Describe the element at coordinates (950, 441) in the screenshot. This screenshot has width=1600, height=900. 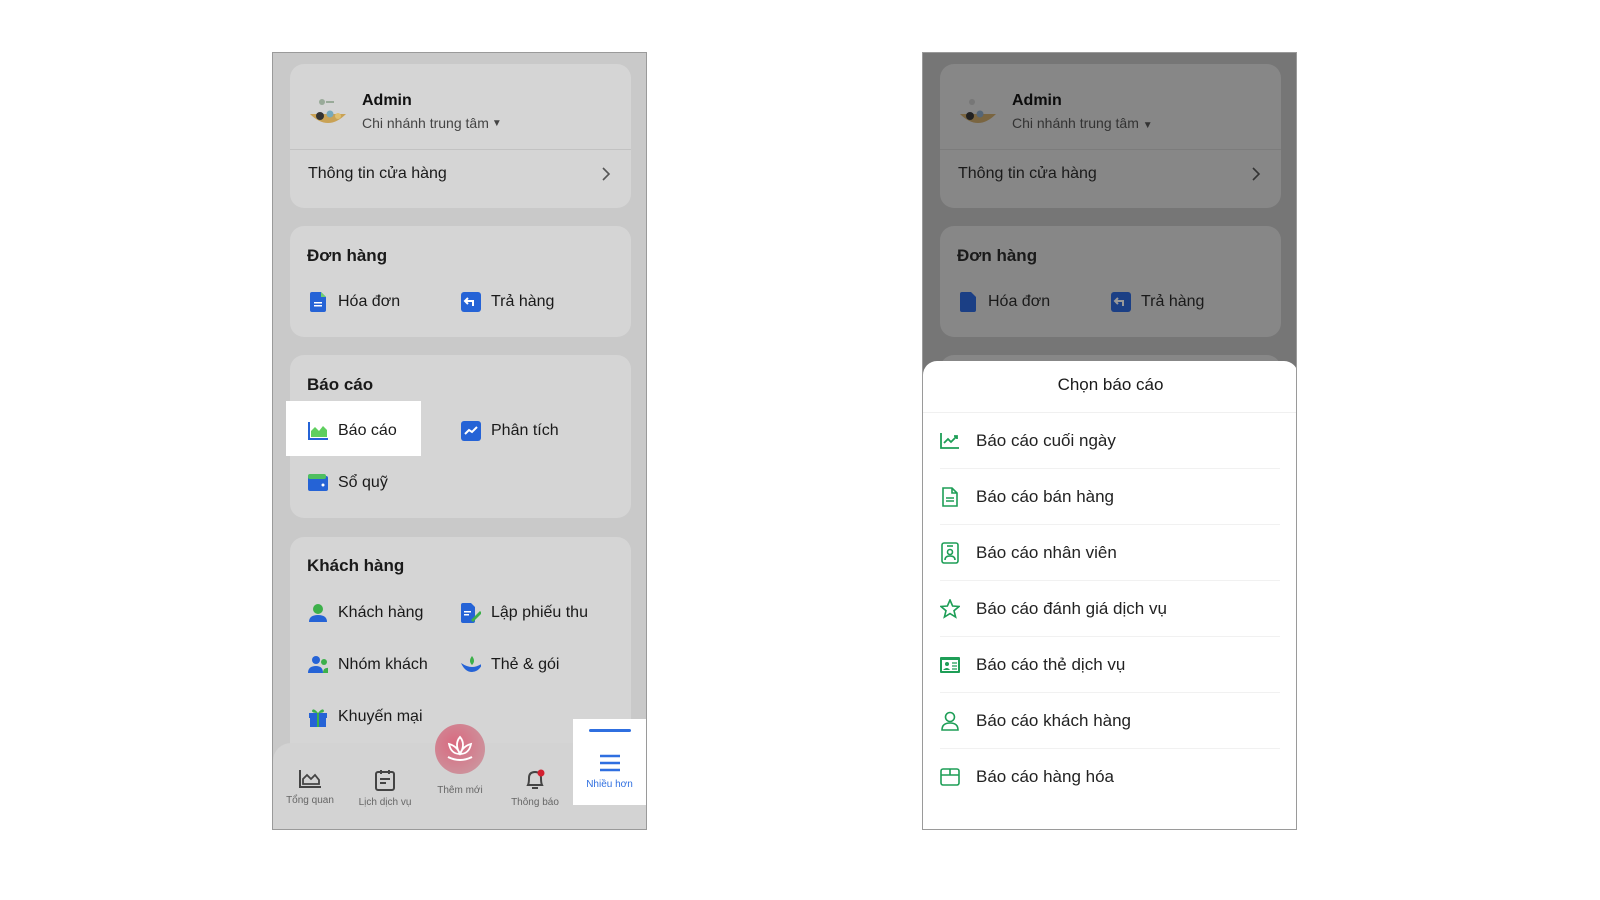
I see `trend-chart-icon` at that location.